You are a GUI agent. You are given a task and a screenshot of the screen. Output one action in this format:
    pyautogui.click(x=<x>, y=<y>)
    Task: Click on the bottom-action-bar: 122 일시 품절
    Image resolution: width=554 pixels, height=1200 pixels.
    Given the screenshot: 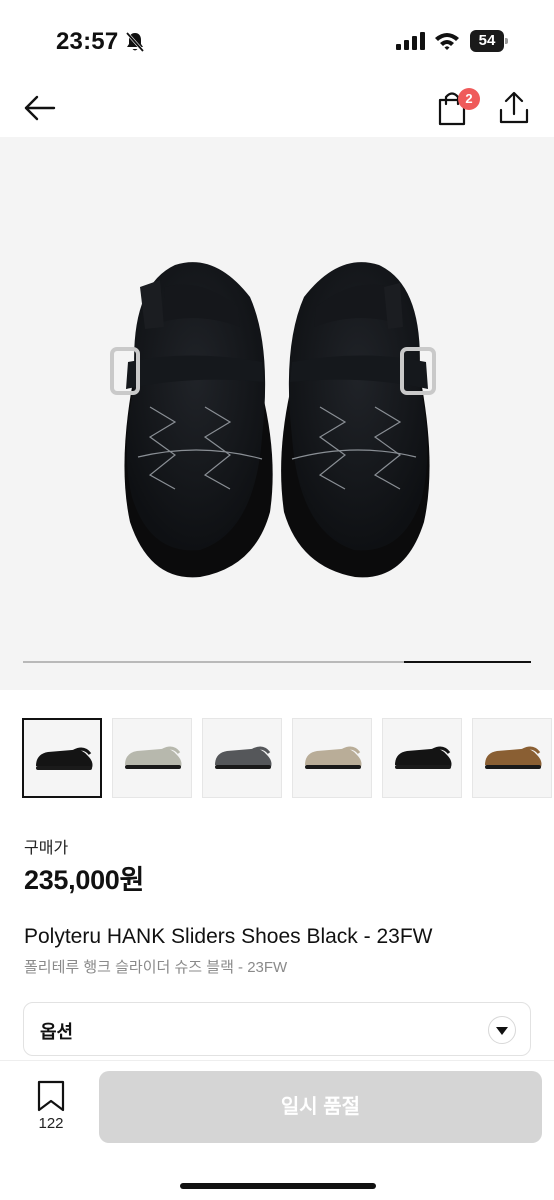 What is the action you would take?
    pyautogui.click(x=277, y=1130)
    